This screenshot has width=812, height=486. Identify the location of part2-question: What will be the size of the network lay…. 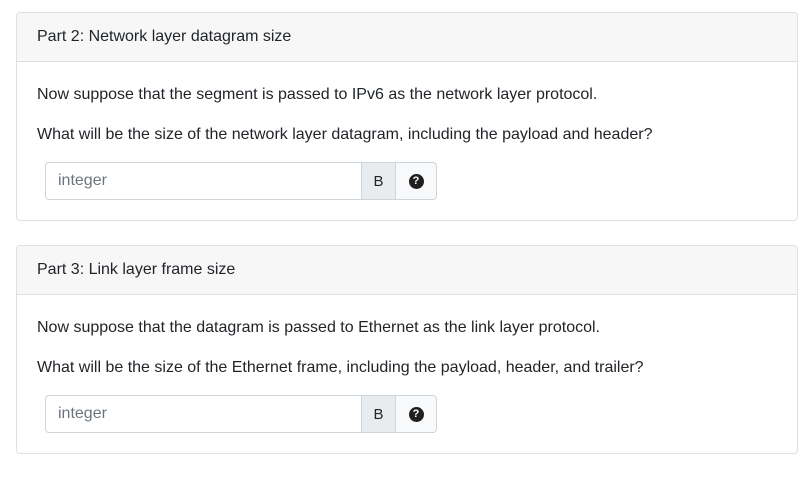
(345, 134).